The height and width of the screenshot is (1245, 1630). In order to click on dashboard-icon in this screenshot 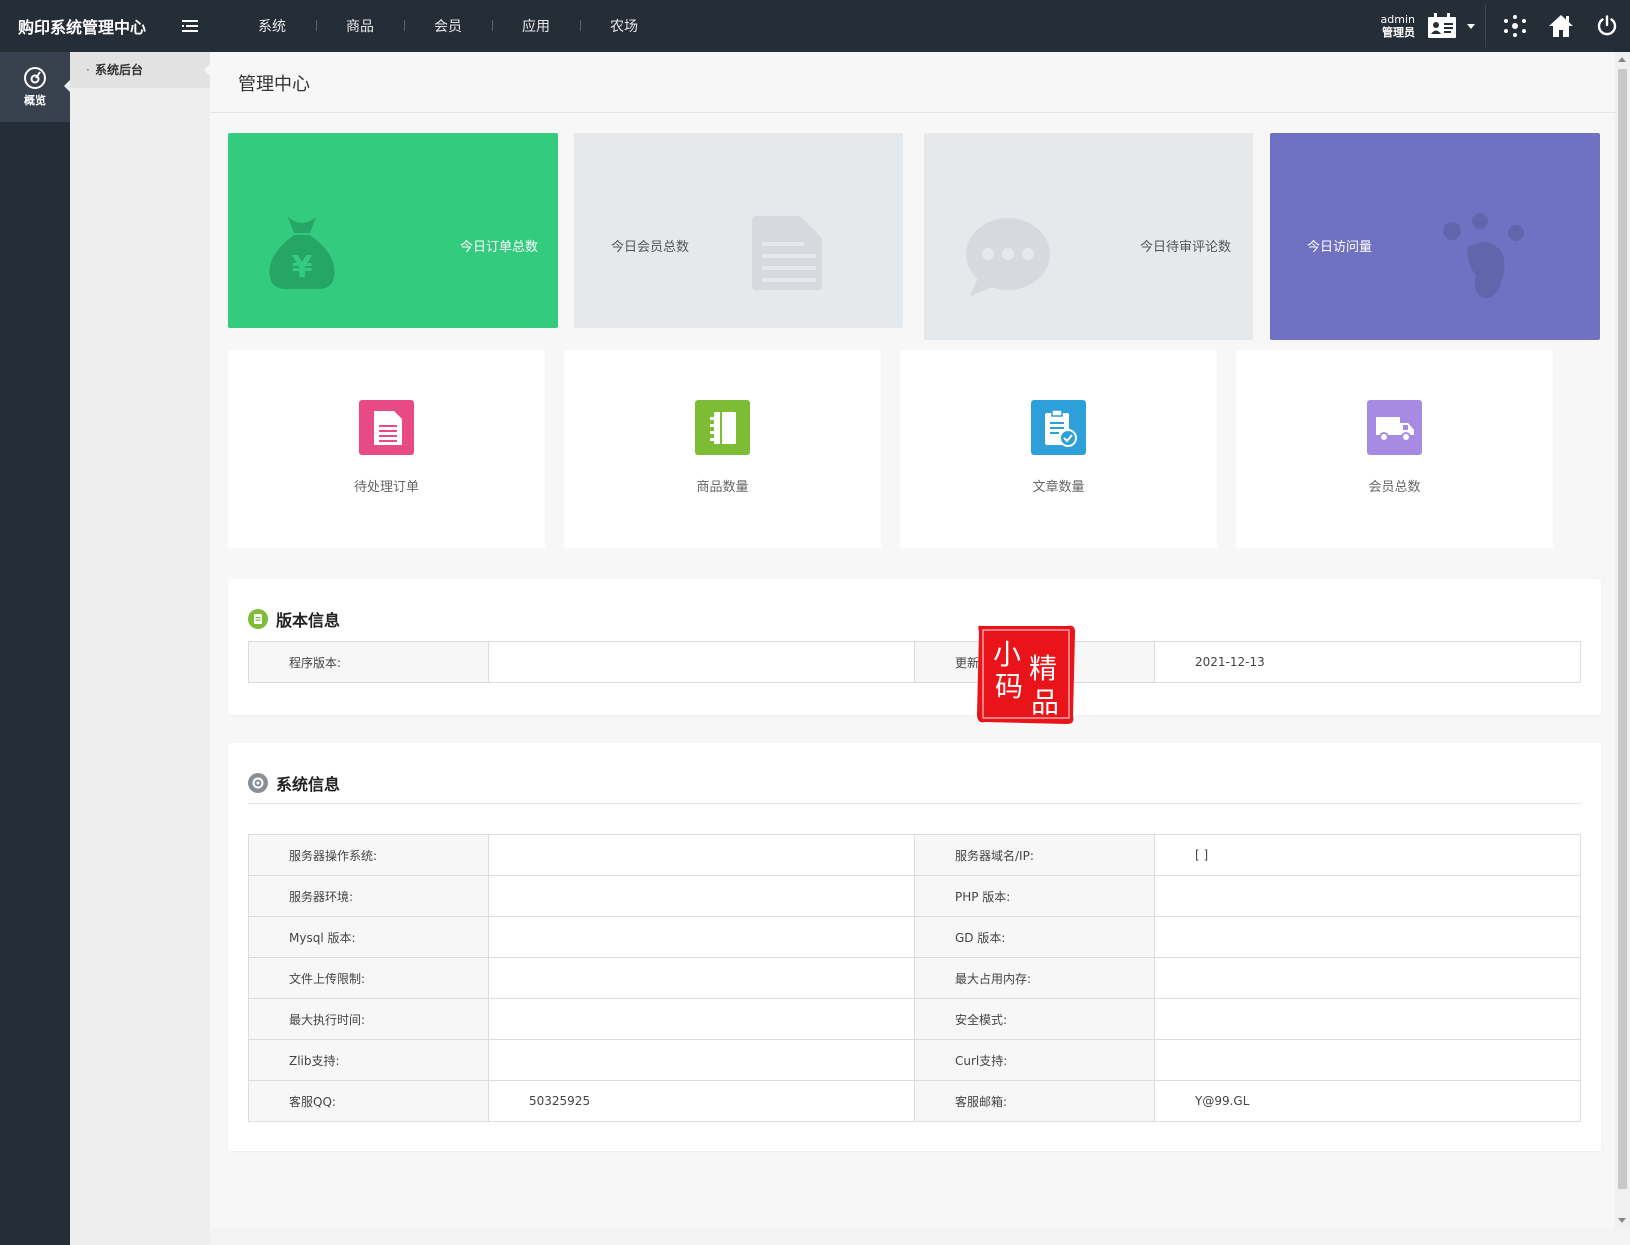, I will do `click(35, 78)`.